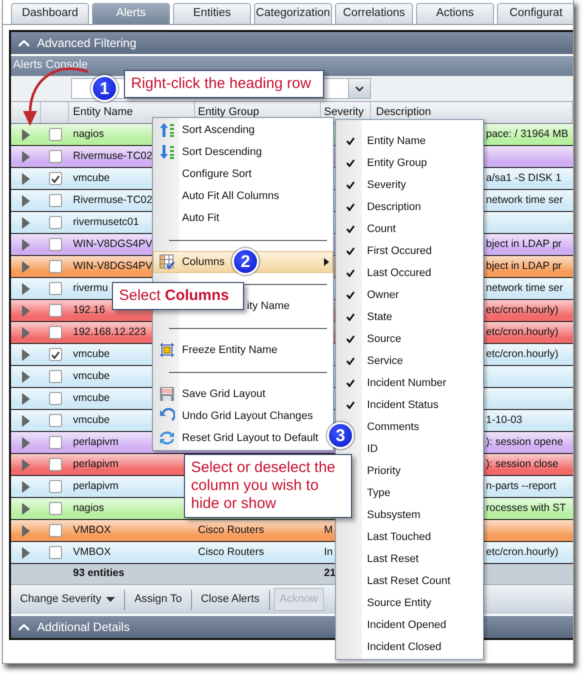 The image size is (584, 689). I want to click on table-cell: rocesses with ST, so click(526, 508).